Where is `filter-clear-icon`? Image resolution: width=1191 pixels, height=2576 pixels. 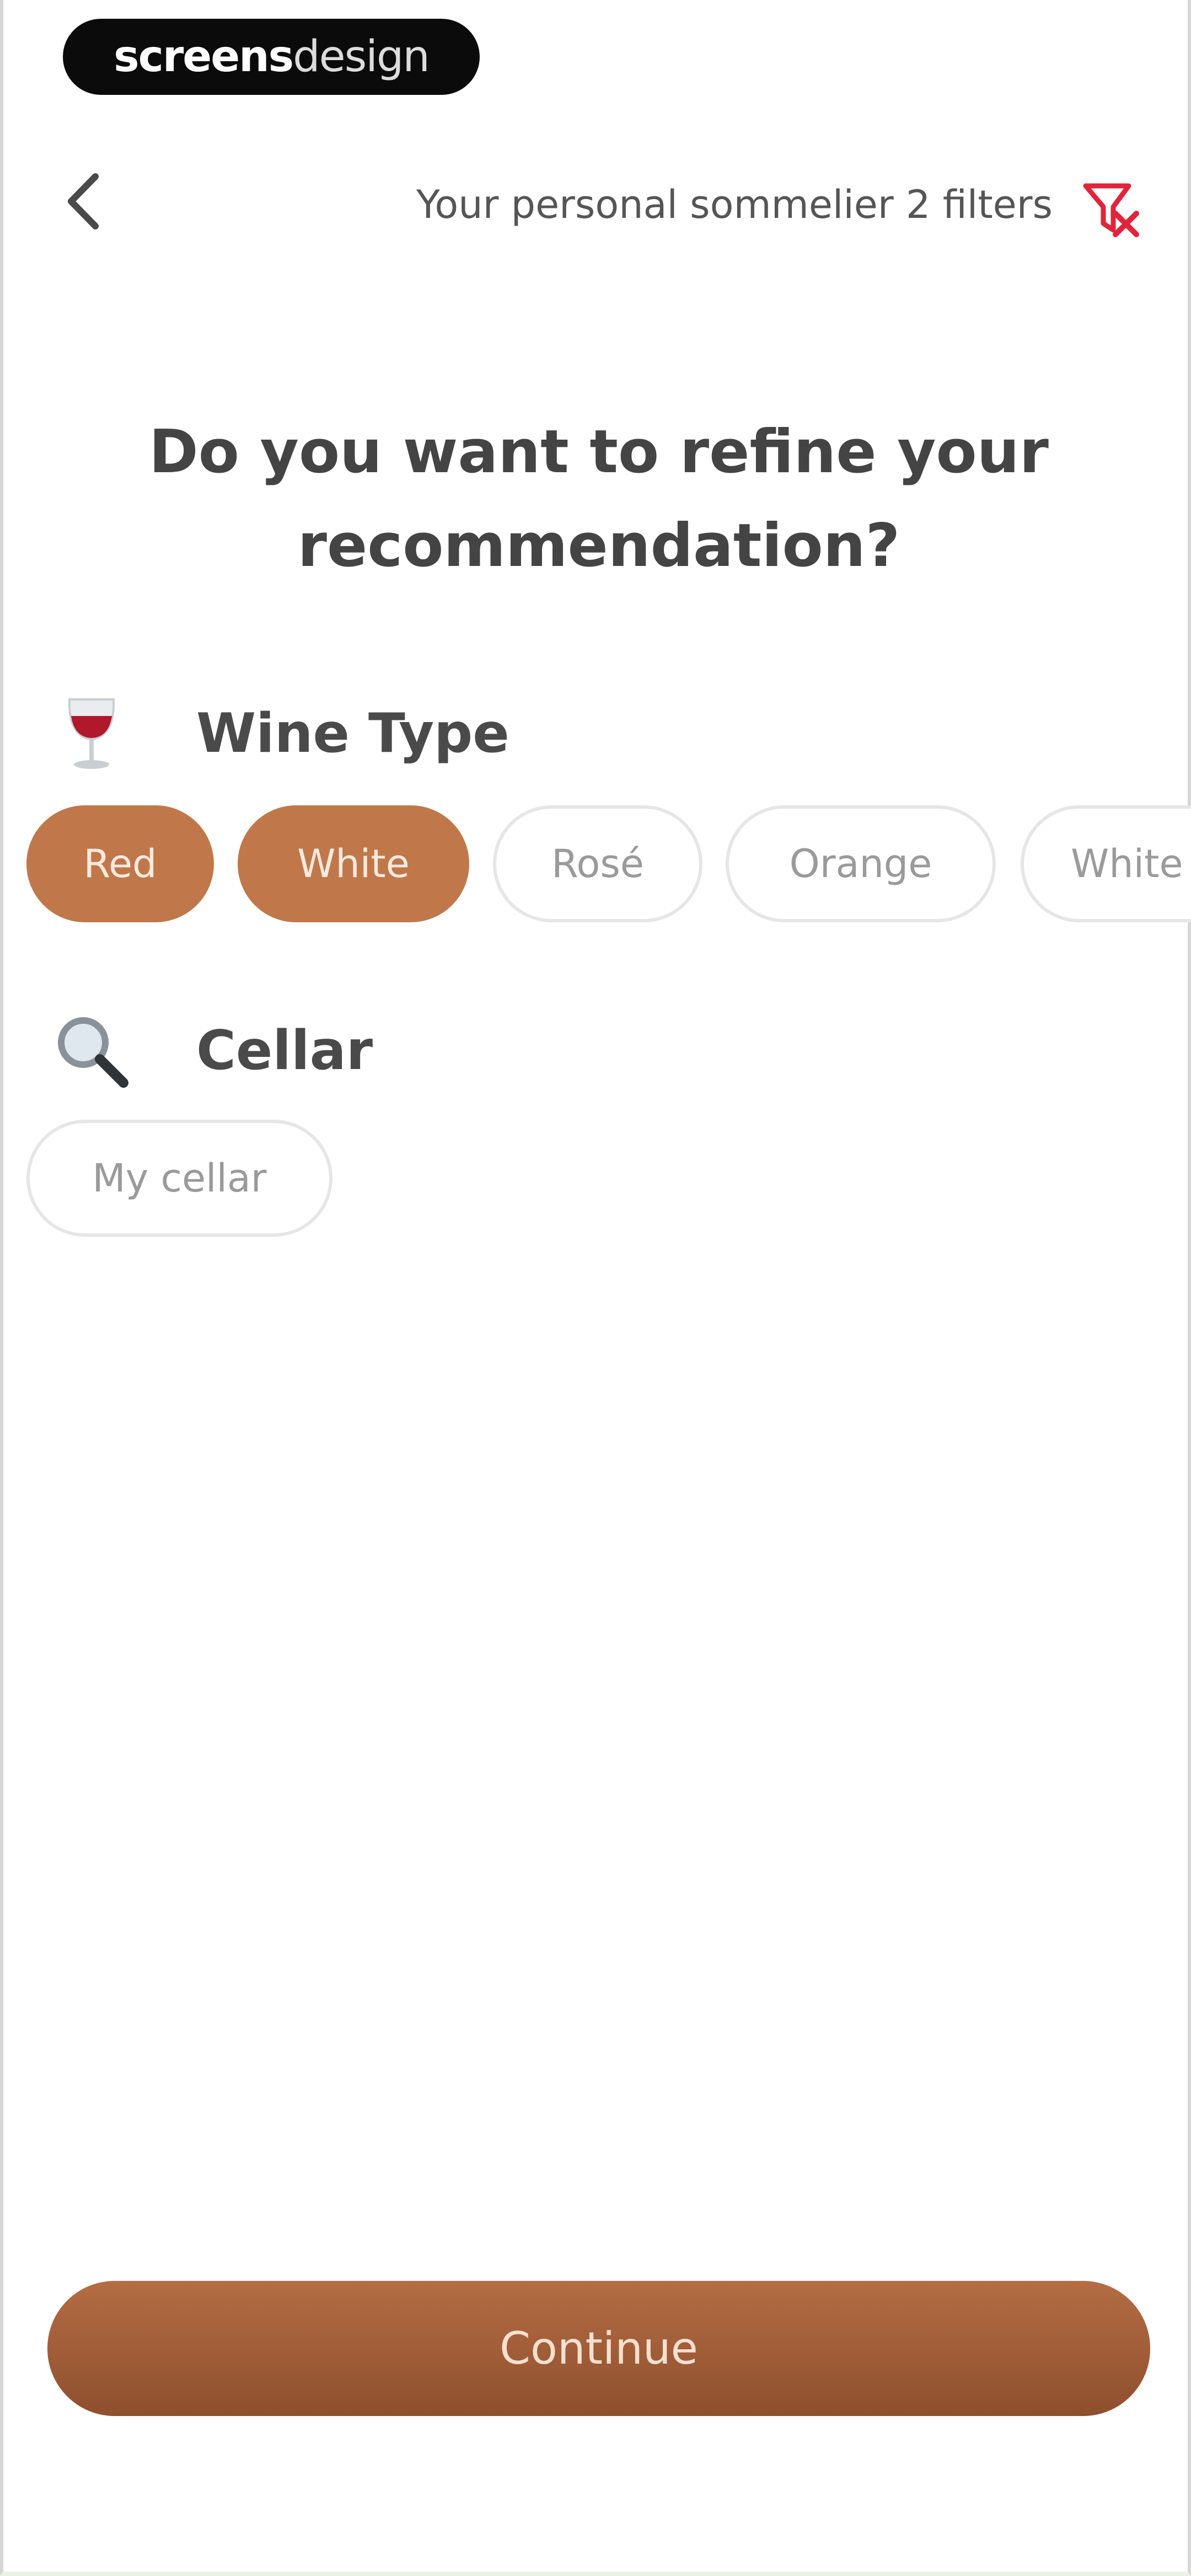 filter-clear-icon is located at coordinates (1111, 210).